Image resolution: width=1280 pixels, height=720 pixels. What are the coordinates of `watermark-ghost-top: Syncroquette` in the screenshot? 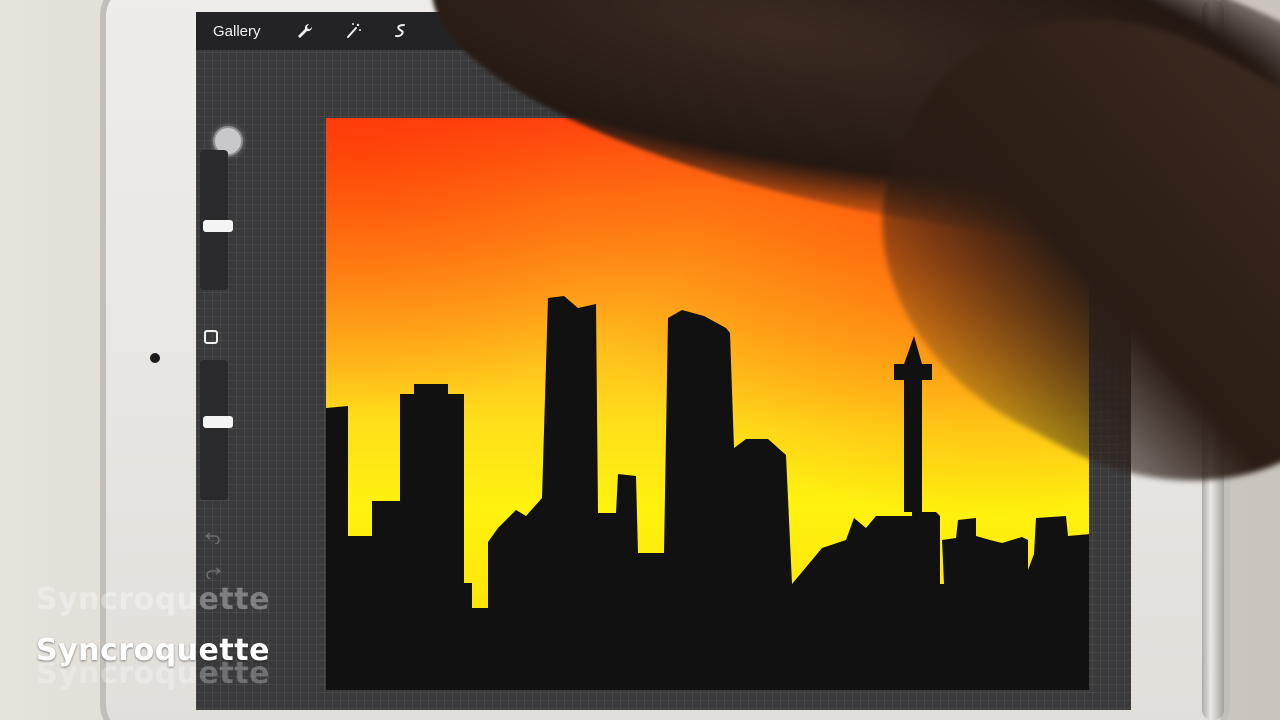 It's located at (153, 599).